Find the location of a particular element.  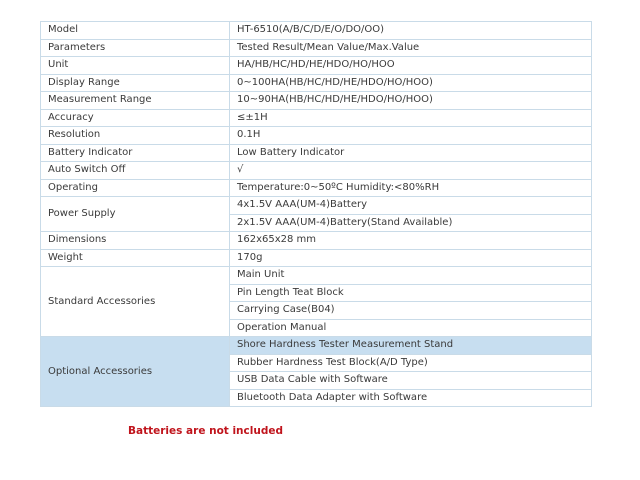

spec-value: Bluetooth Data Adapter with Software is located at coordinates (410, 397).